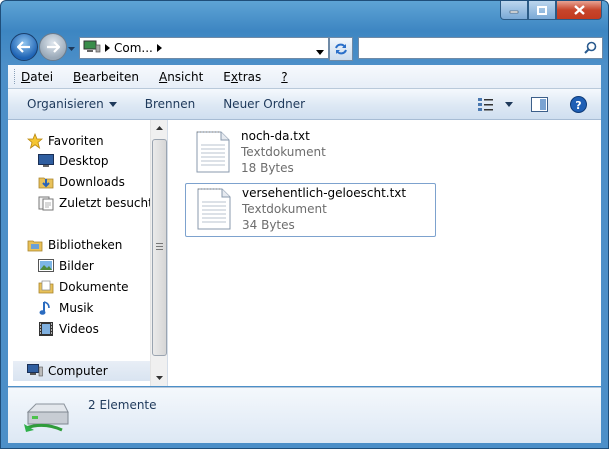 Image resolution: width=609 pixels, height=449 pixels. What do you see at coordinates (267, 168) in the screenshot?
I see `file-size: 18 Bytes` at bounding box center [267, 168].